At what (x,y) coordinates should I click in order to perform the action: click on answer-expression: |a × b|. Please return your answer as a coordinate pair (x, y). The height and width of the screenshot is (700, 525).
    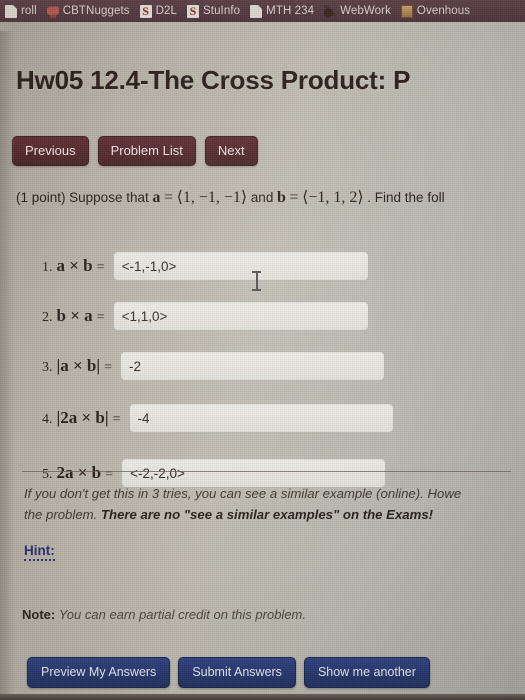
    Looking at the image, I should click on (78, 365).